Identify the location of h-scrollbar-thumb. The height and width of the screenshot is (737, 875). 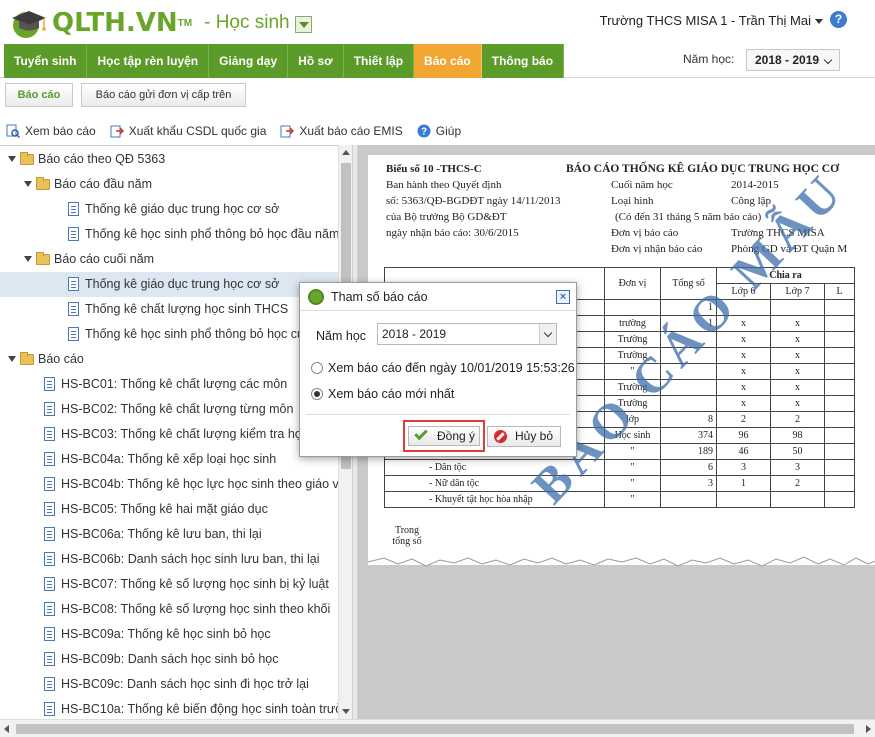
(435, 729).